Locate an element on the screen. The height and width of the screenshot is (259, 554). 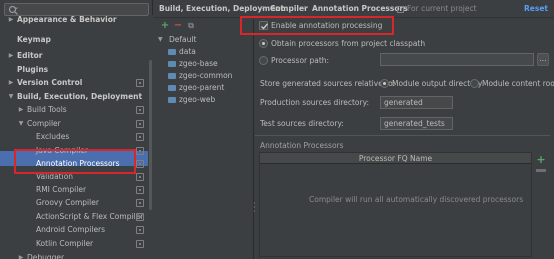
sidebar-item-appearance-behavior: ▶ Appearance & Behavior is located at coordinates (74, 20).